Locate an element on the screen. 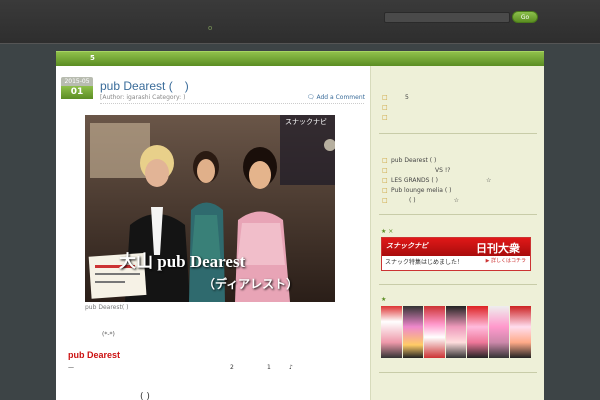  list-item: □ pub Dearest ( ) is located at coordinates (436, 161).